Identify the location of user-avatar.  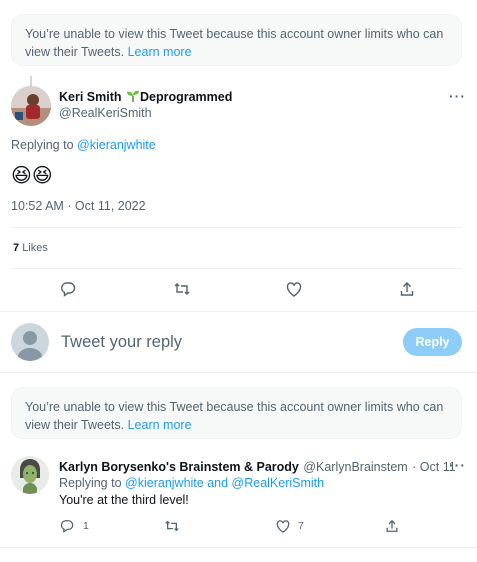
(30, 342).